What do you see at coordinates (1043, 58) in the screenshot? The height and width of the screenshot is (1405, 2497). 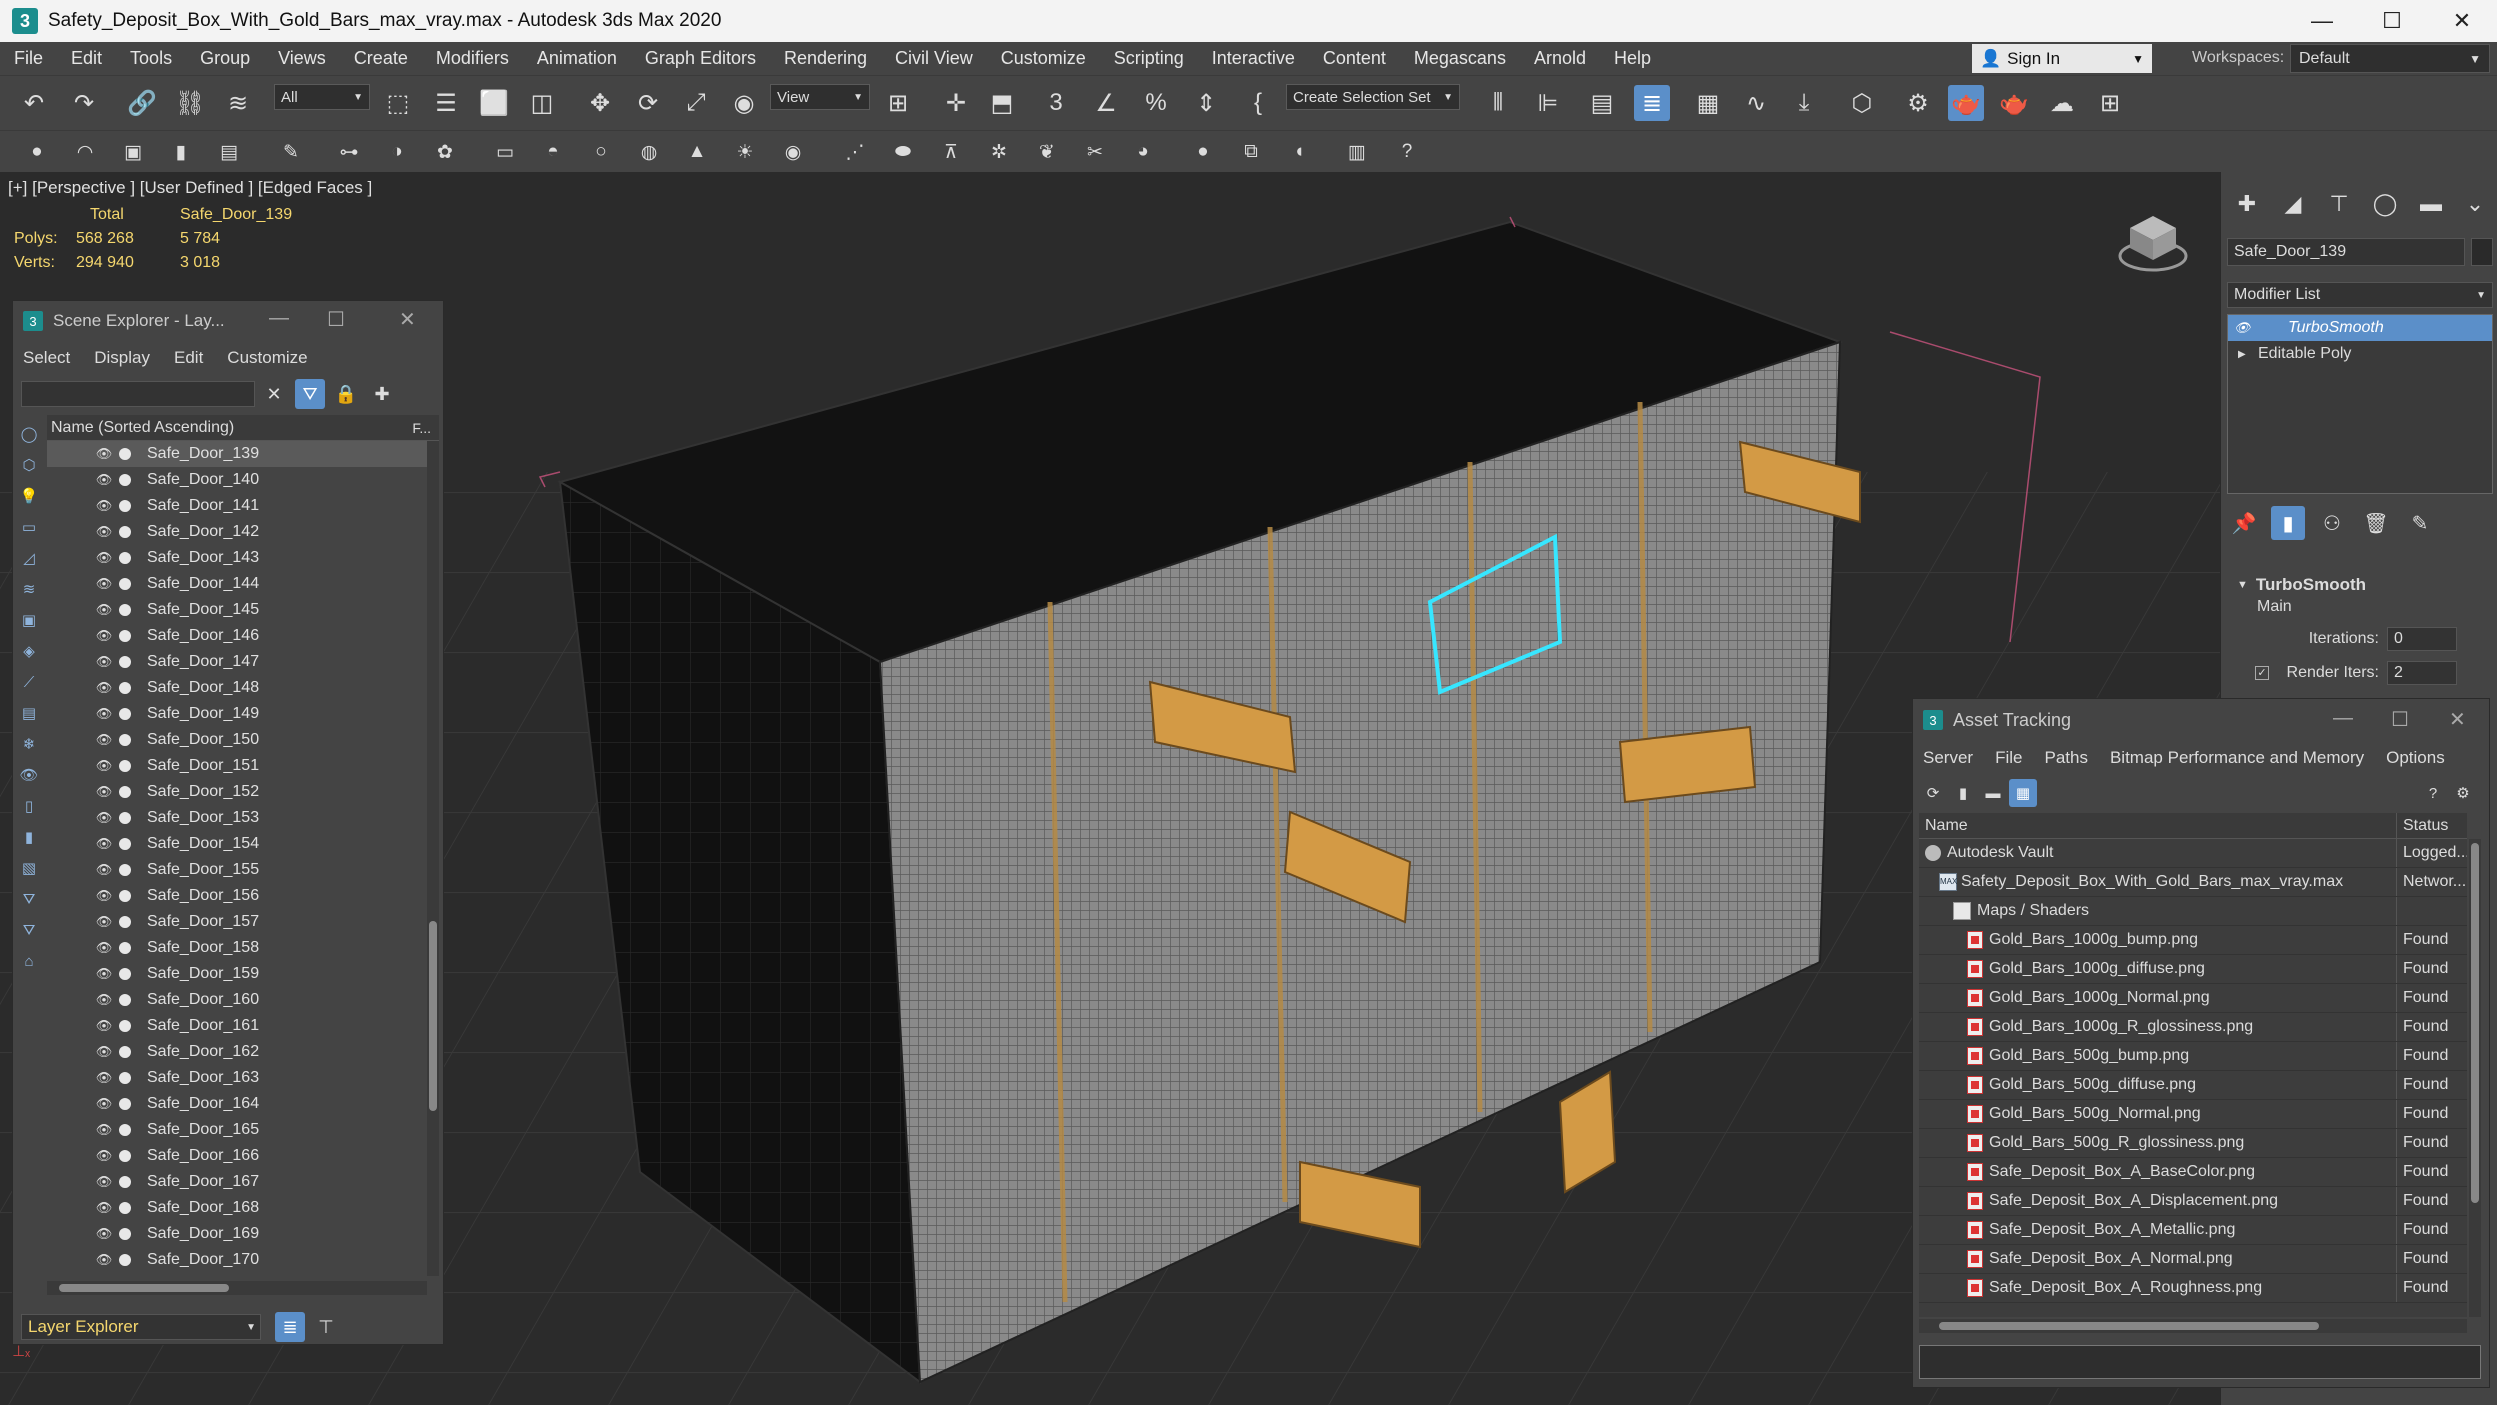 I see `menu-customize: Customize` at bounding box center [1043, 58].